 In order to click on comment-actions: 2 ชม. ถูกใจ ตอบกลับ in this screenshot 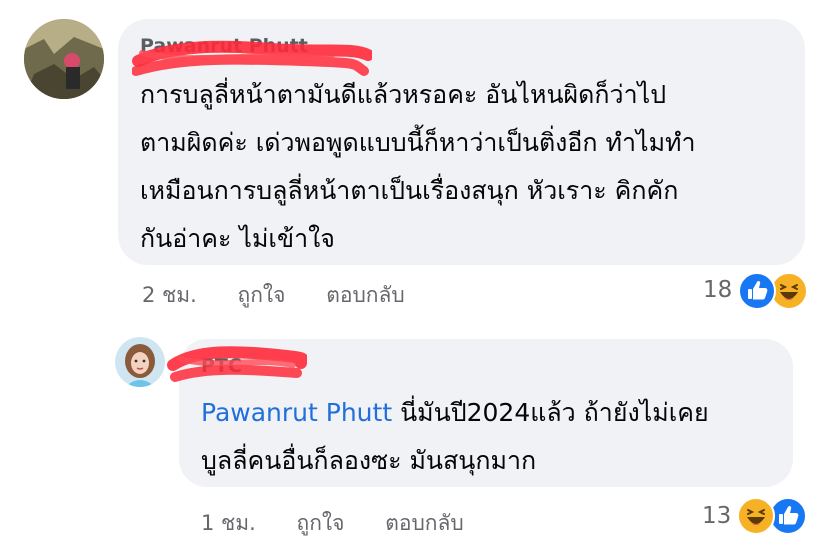, I will do `click(273, 295)`.